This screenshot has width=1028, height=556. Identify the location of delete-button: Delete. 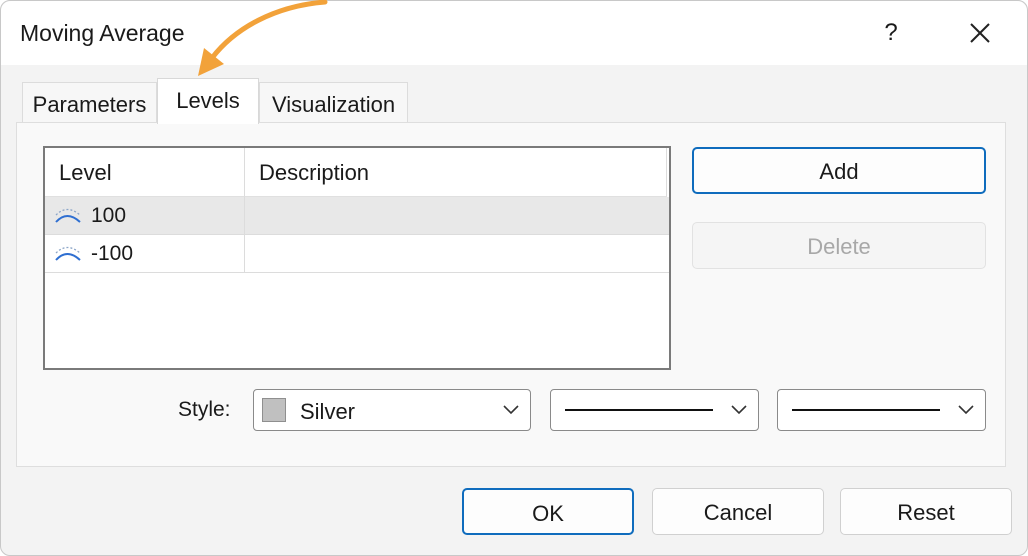
(839, 245).